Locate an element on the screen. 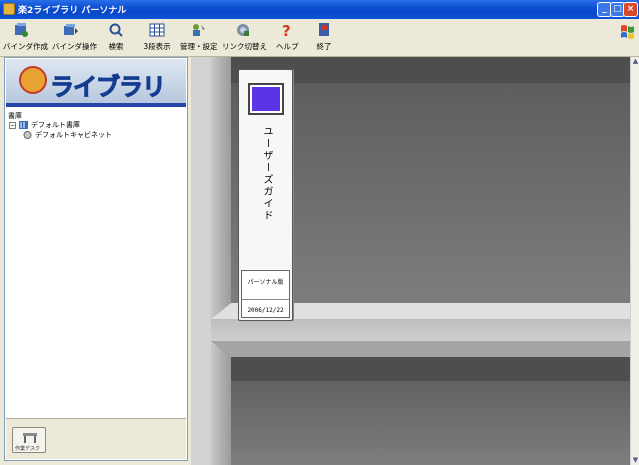 This screenshot has height=465, width=639. cabinet-icon is located at coordinates (27, 135).